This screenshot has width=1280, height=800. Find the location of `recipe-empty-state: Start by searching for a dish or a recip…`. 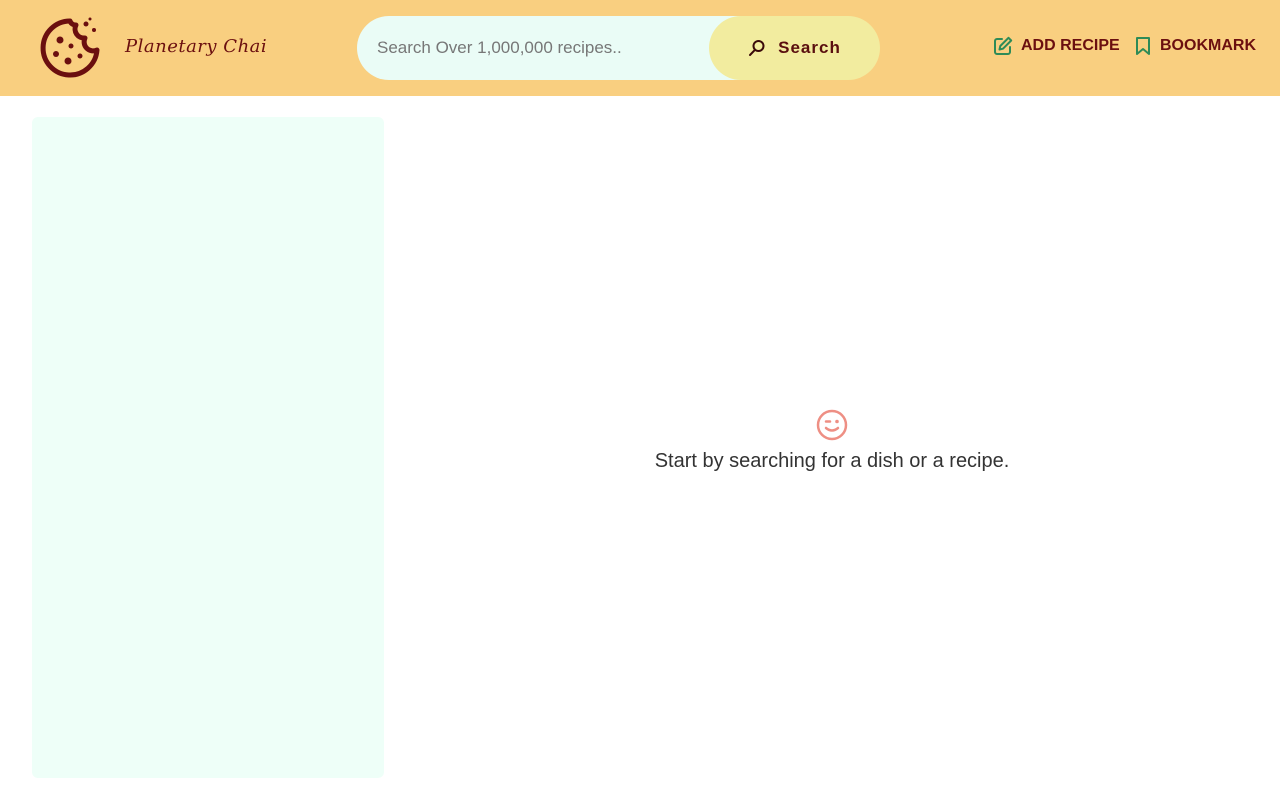

recipe-empty-state: Start by searching for a dish or a recip… is located at coordinates (832, 440).